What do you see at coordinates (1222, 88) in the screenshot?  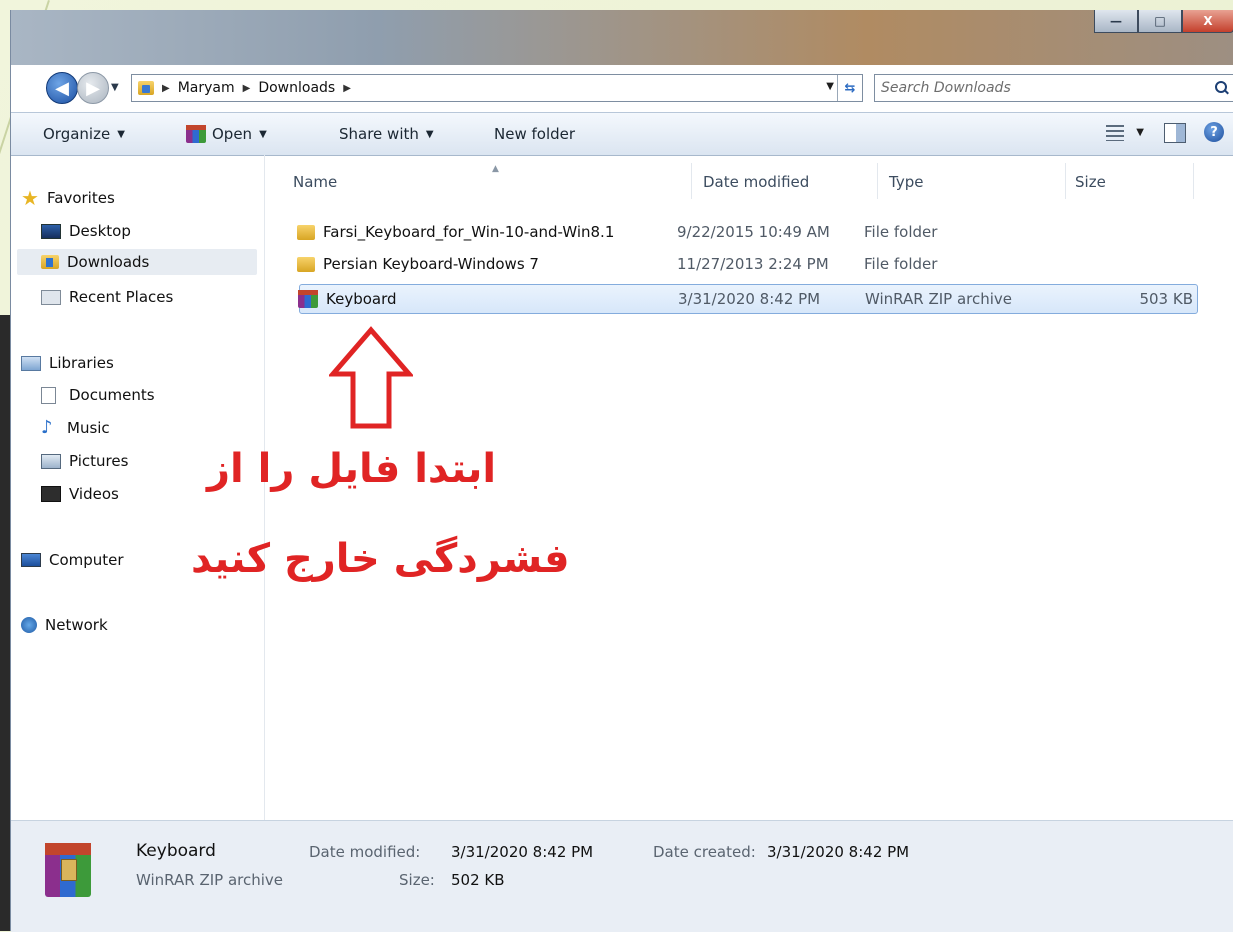 I see `search-icon` at bounding box center [1222, 88].